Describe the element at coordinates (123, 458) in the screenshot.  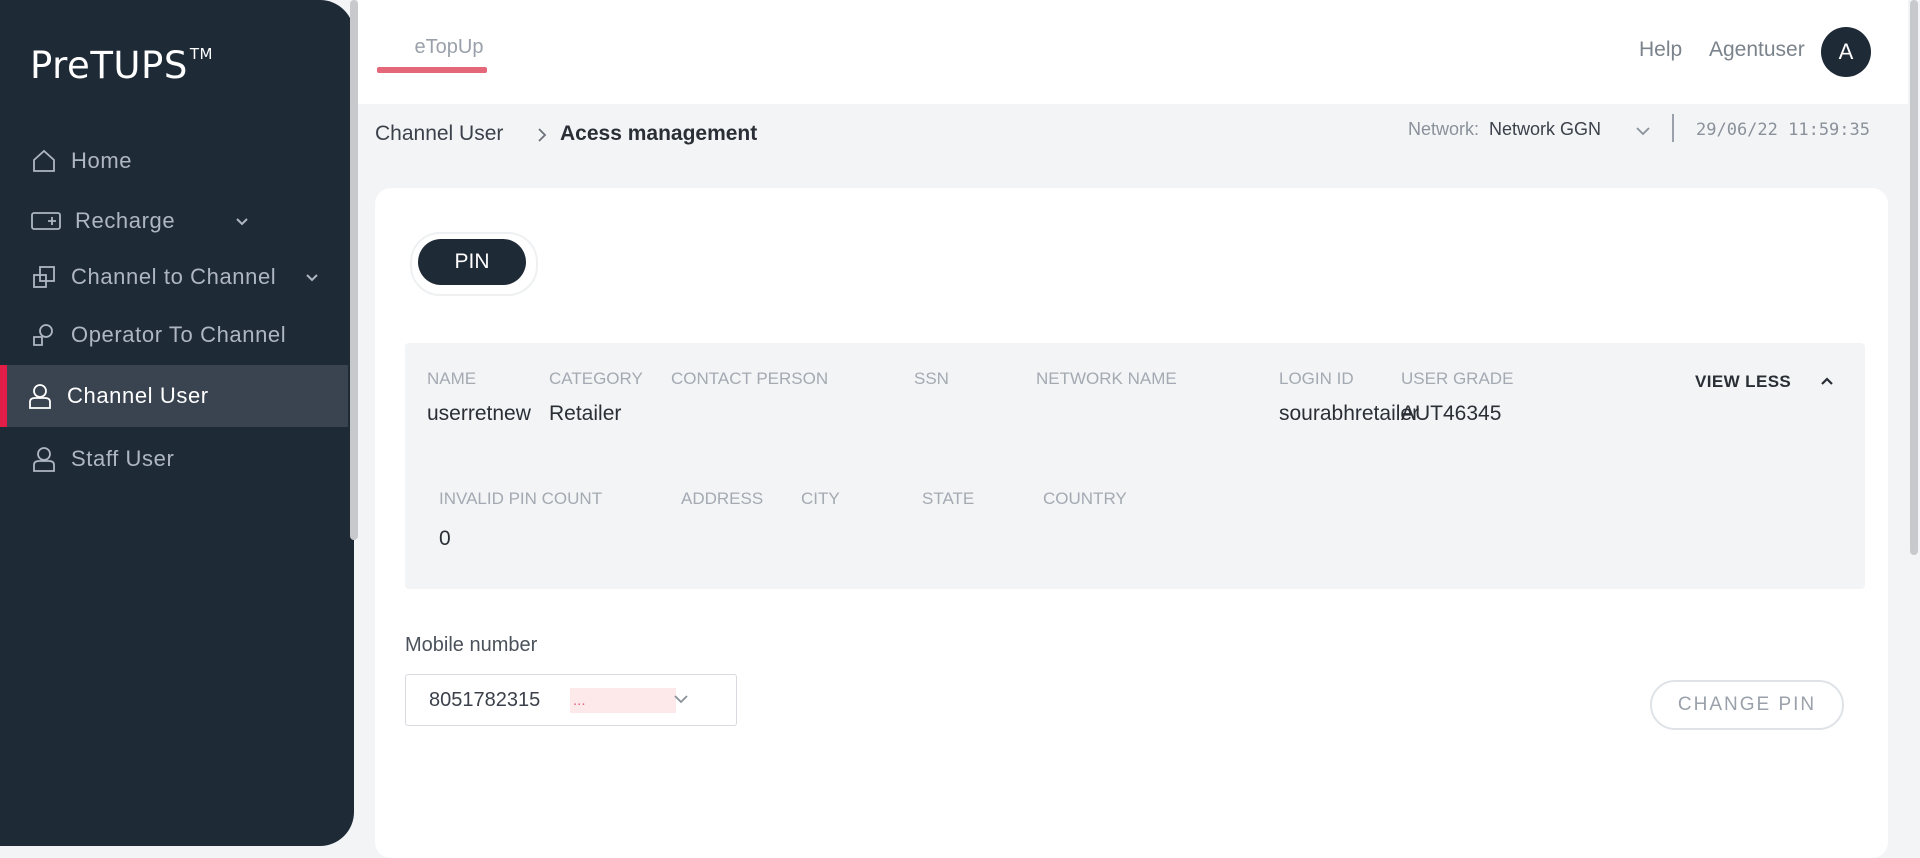
I see `sidebar-item-label: Staff User` at that location.